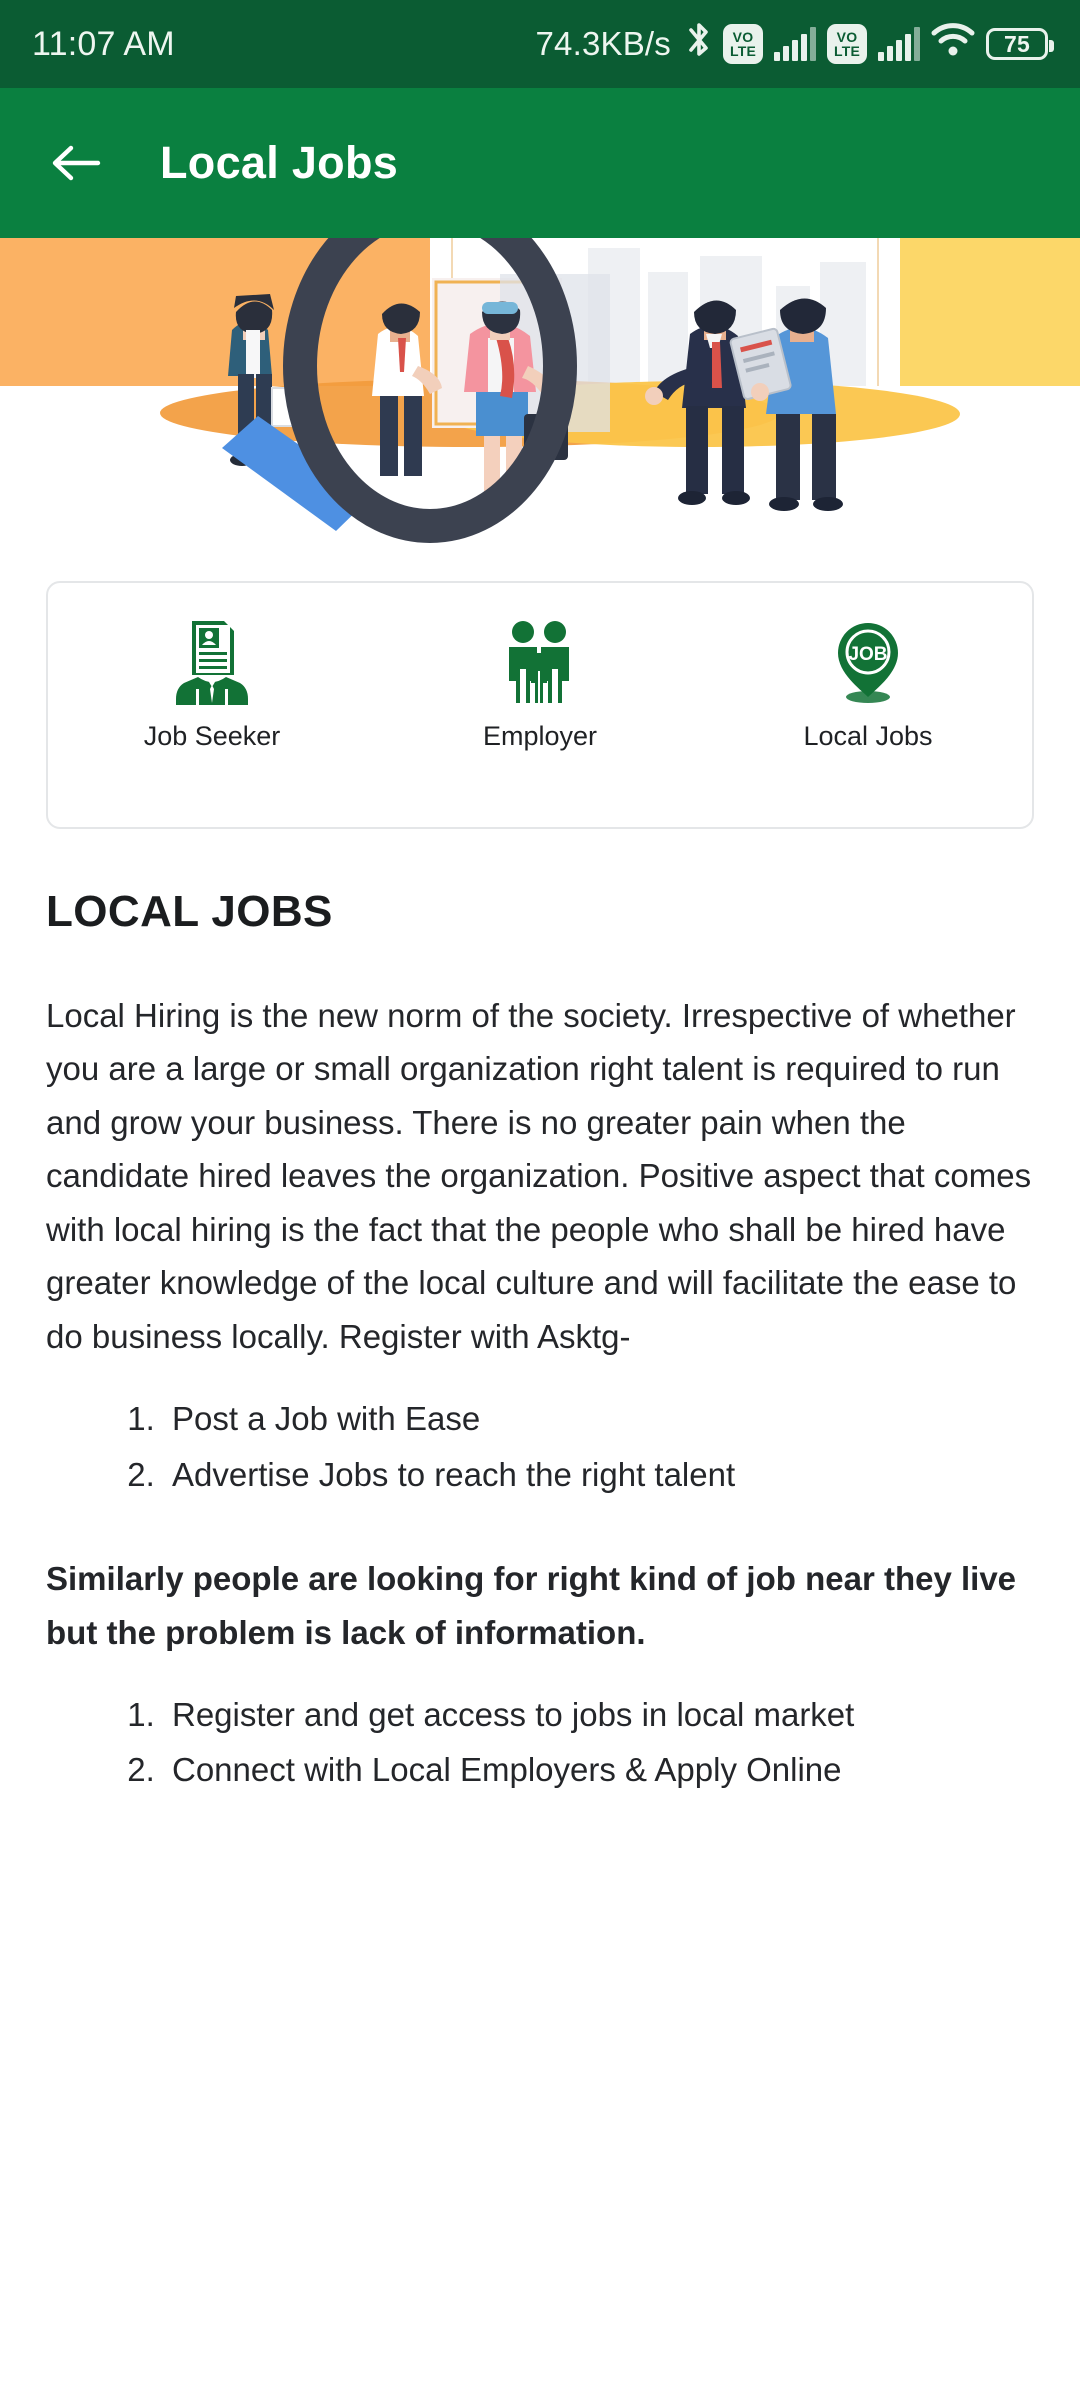 The width and height of the screenshot is (1080, 2400). I want to click on tab-label-employer: Employer, so click(540, 736).